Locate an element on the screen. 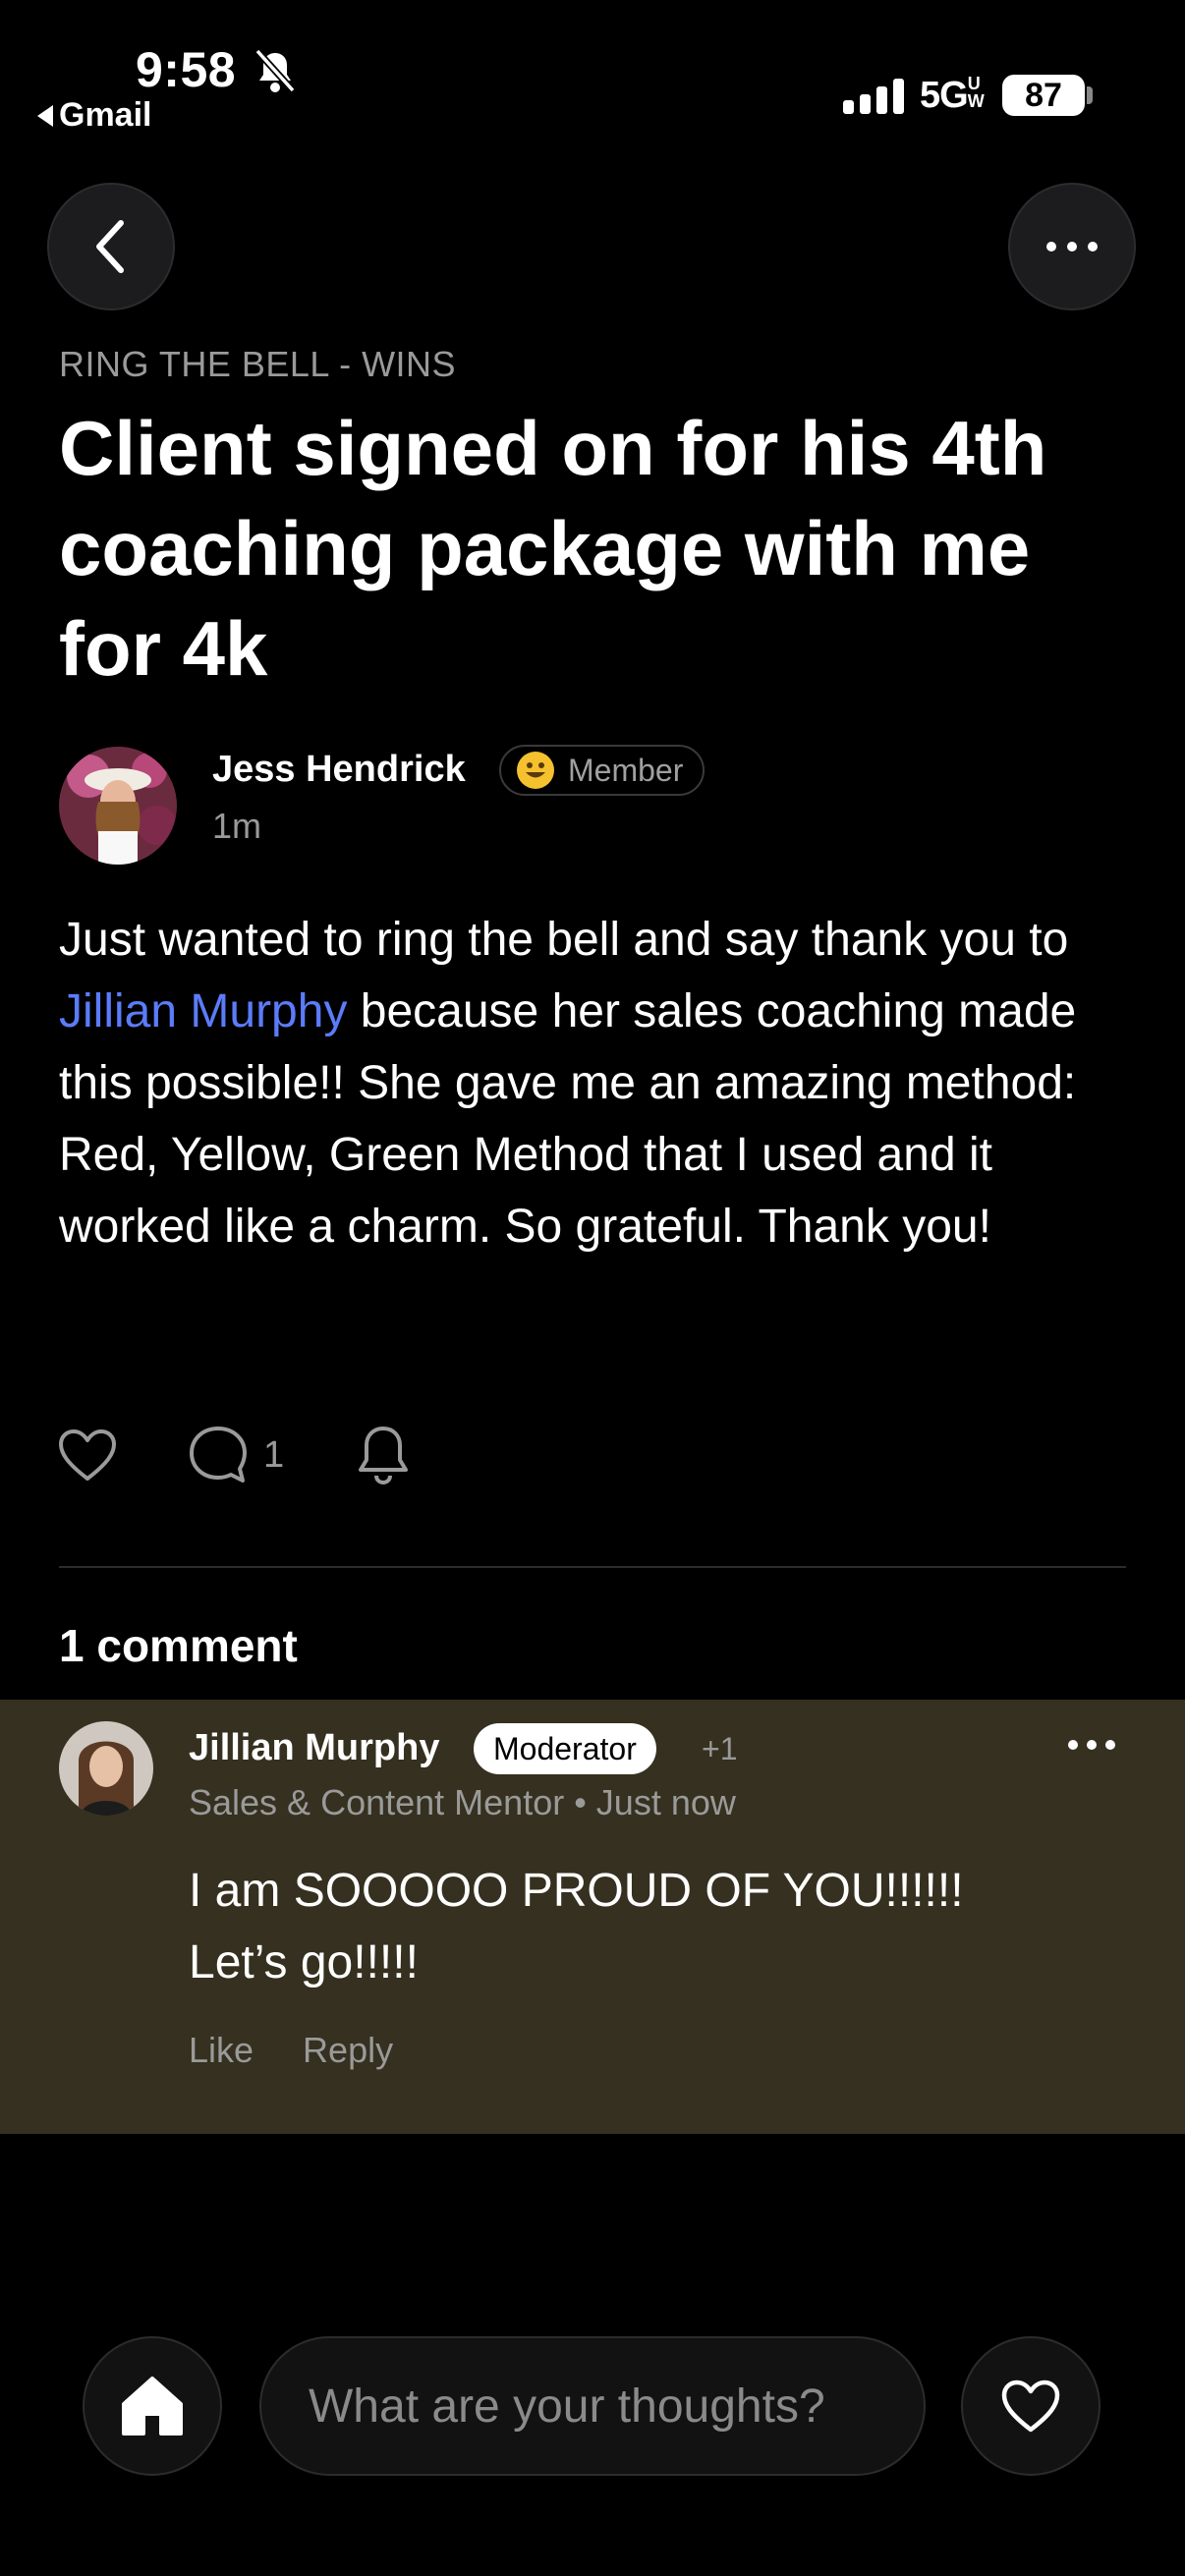 This screenshot has width=1185, height=2576. comment-more-icon is located at coordinates (1092, 1745).